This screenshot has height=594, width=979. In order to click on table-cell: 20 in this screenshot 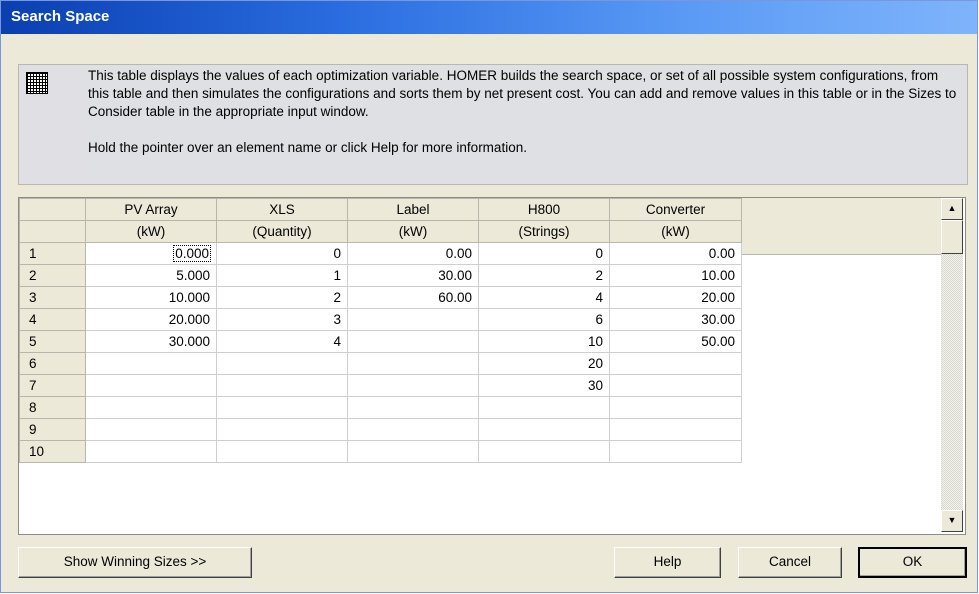, I will do `click(544, 363)`.